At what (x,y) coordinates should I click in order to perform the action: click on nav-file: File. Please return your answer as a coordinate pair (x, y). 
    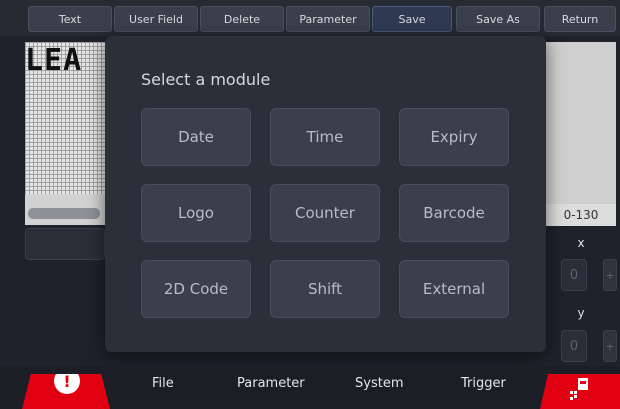
    Looking at the image, I should click on (163, 383).